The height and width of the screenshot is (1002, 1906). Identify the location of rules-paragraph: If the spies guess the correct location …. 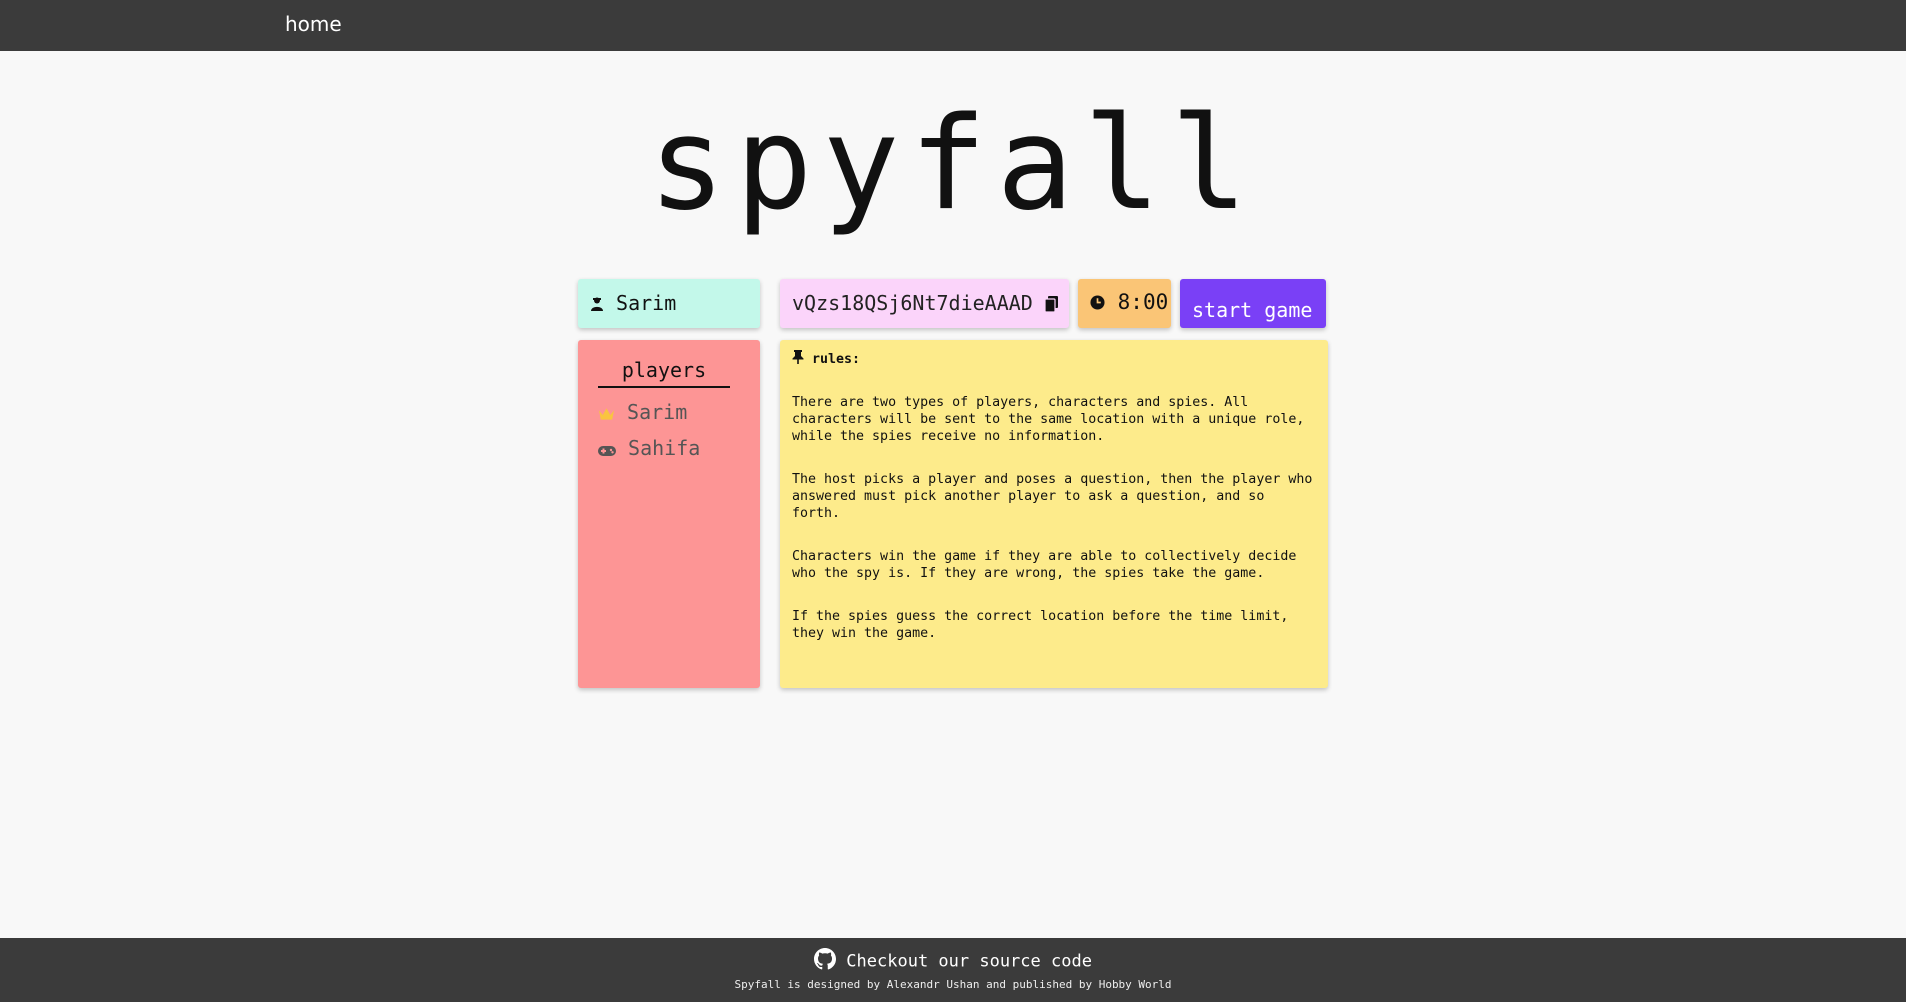
(1040, 625).